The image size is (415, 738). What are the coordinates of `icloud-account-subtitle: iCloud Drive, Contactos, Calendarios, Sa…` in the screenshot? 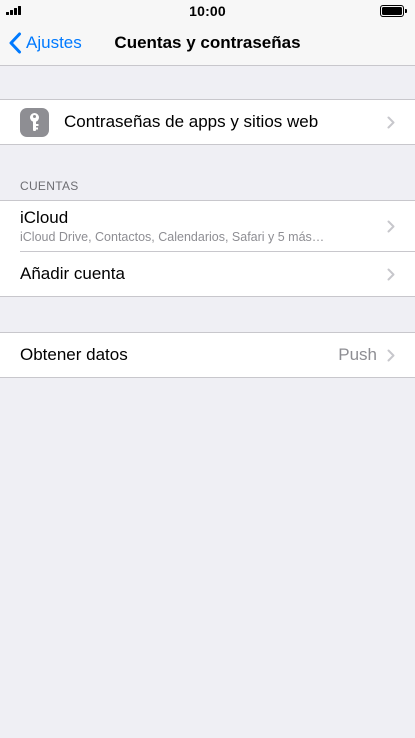 It's located at (172, 236).